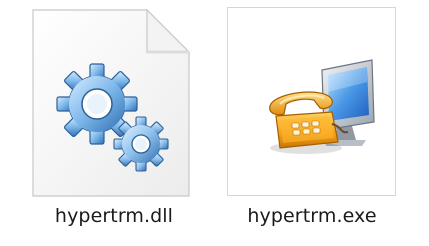 Image resolution: width=429 pixels, height=246 pixels. I want to click on file-name-label: hypertrm.dll, so click(114, 216).